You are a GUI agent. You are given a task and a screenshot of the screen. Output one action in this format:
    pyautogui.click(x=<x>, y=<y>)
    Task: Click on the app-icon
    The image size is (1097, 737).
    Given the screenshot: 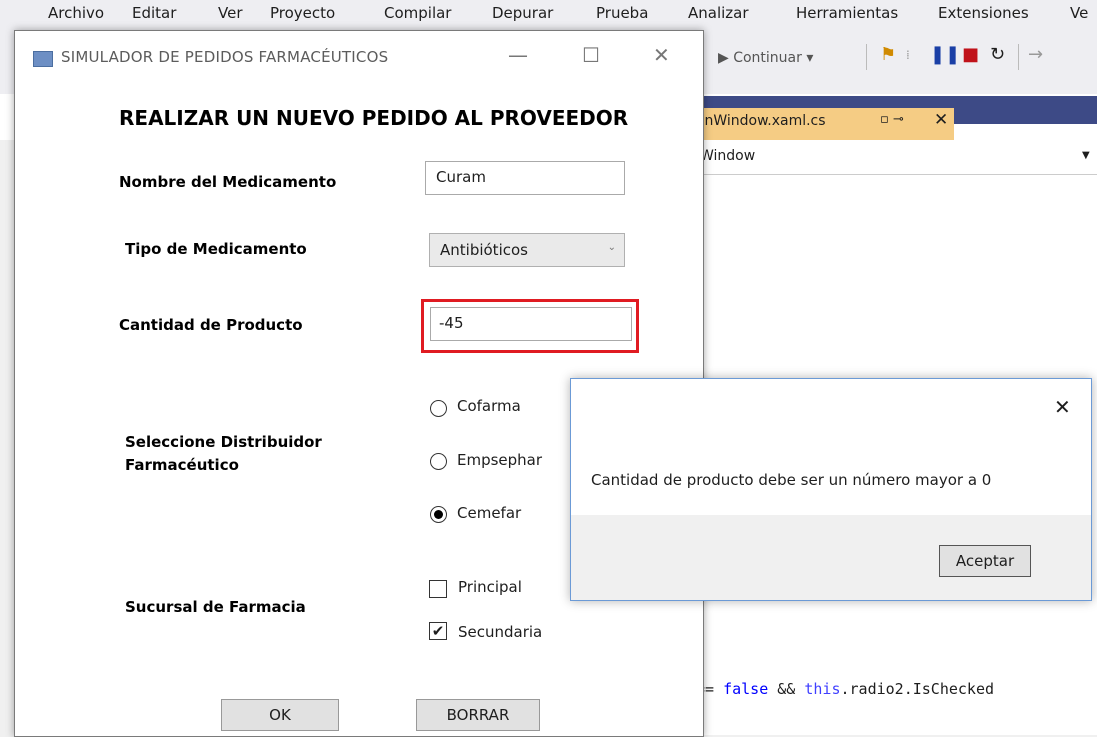 What is the action you would take?
    pyautogui.click(x=43, y=59)
    